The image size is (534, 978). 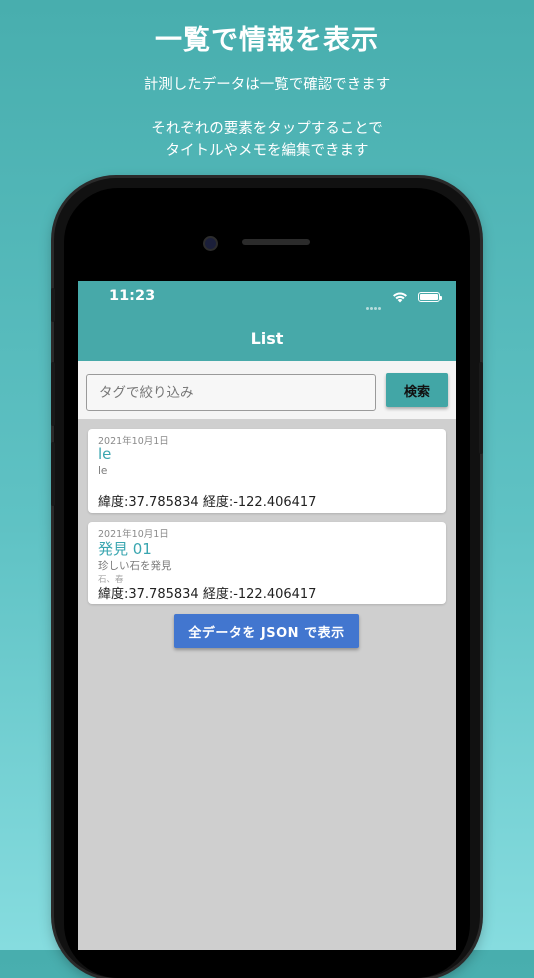 I want to click on volume-up-button, so click(x=53, y=394).